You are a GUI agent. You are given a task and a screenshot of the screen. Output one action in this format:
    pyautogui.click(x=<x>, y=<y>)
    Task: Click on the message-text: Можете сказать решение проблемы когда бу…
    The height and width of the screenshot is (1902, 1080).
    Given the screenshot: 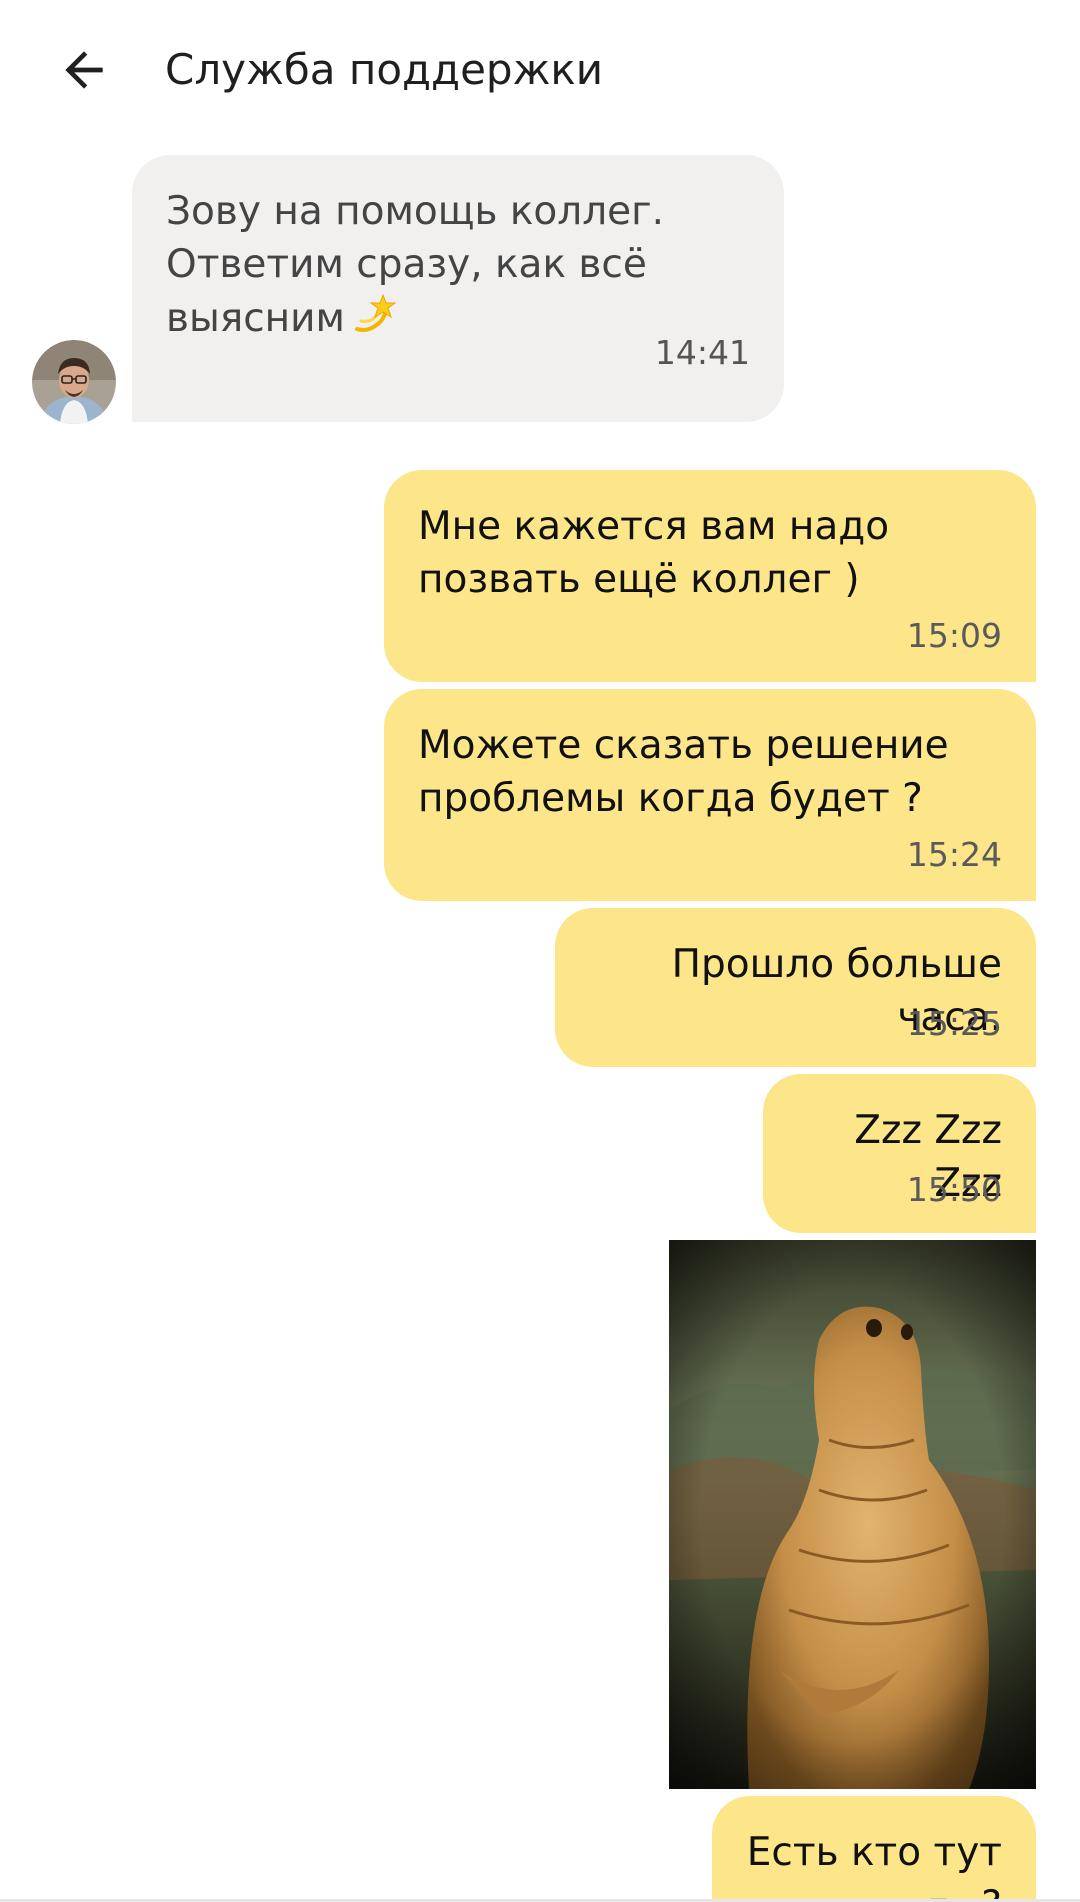 What is the action you would take?
    pyautogui.click(x=683, y=772)
    